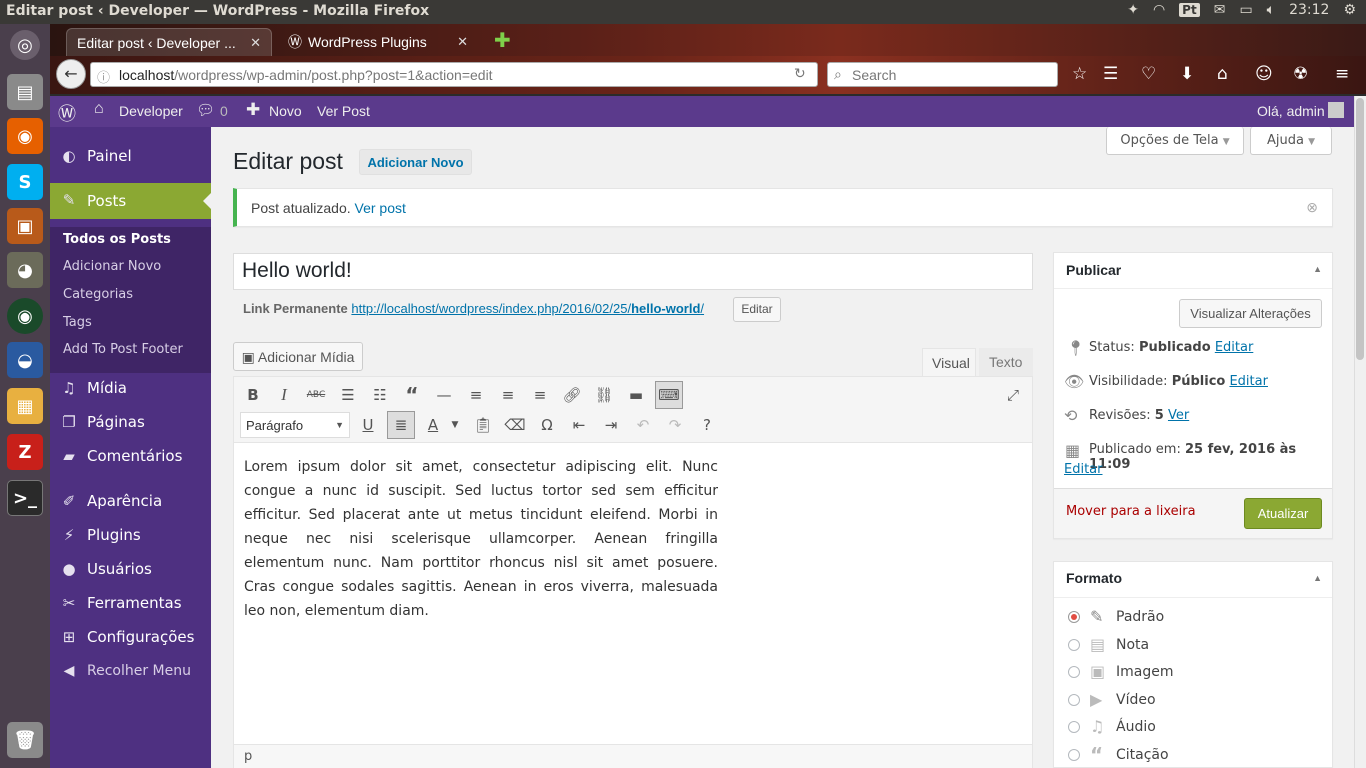  Describe the element at coordinates (130, 501) in the screenshot. I see `menu-item-appearance: ✐ Aparência` at that location.